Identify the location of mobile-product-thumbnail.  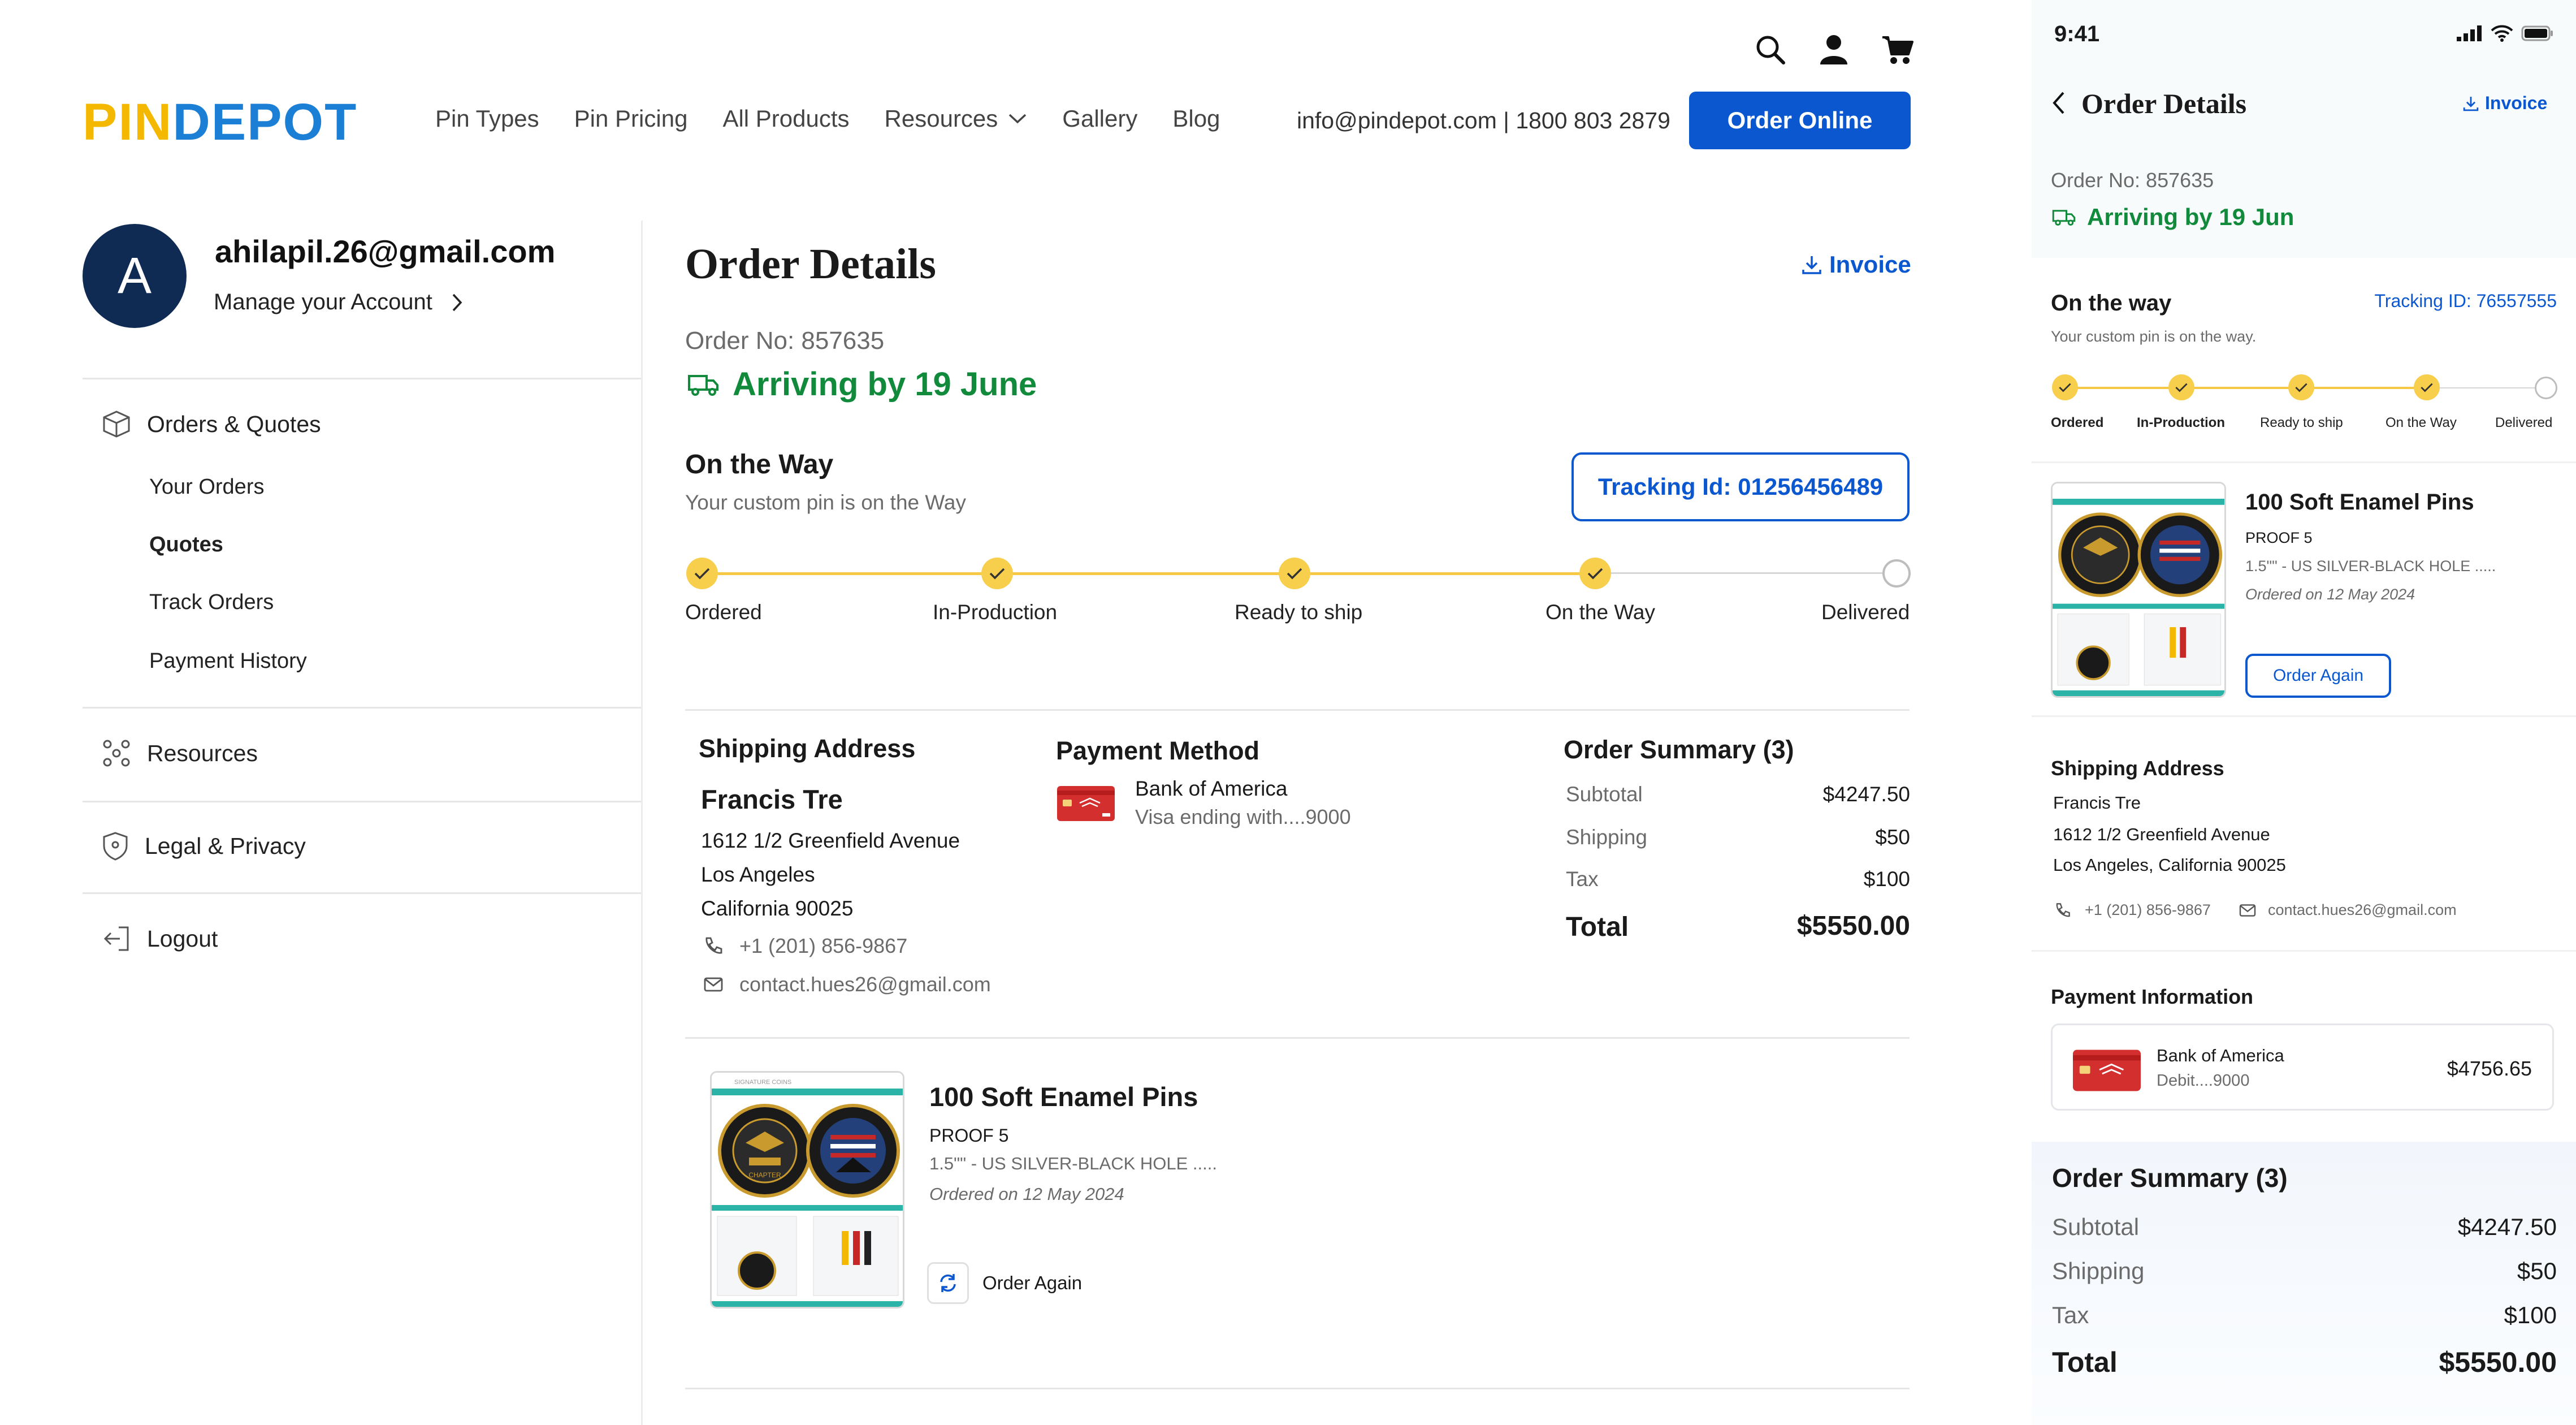
(2138, 590).